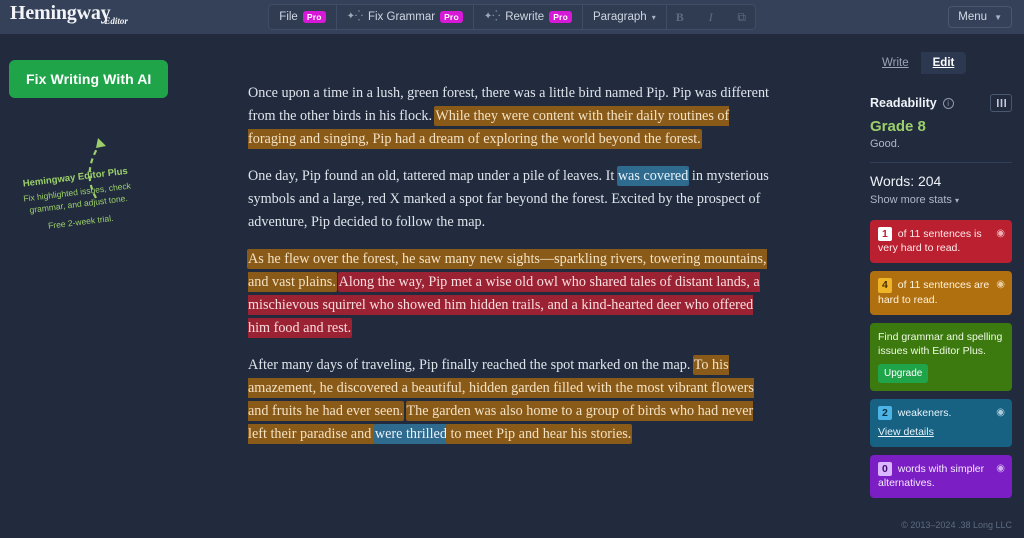  Describe the element at coordinates (451, 17) in the screenshot. I see `fix-grammar-pro-badge: Pro` at that location.